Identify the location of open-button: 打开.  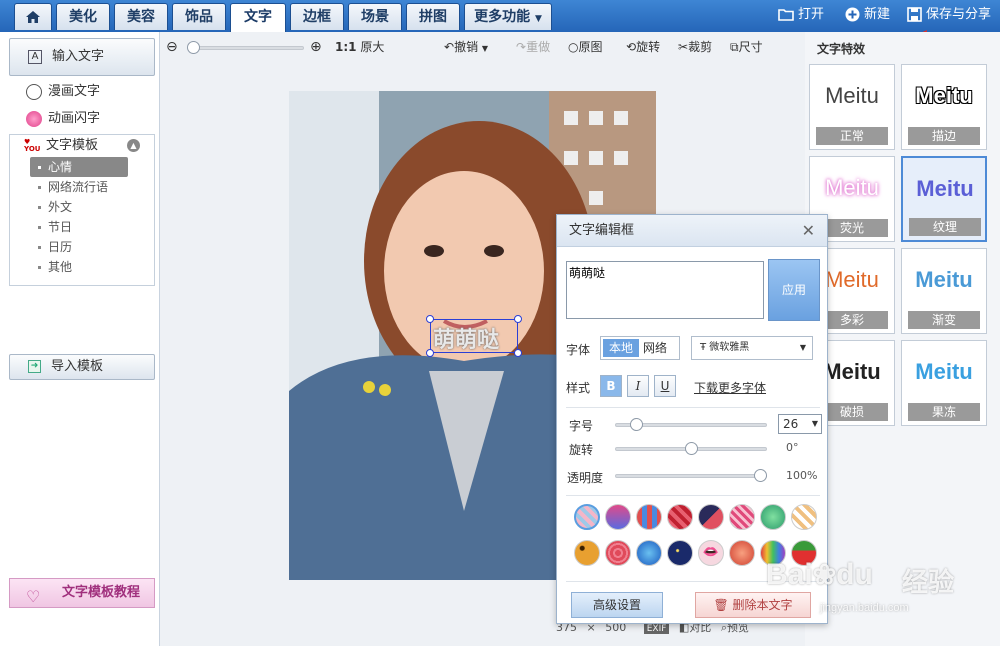
(801, 16).